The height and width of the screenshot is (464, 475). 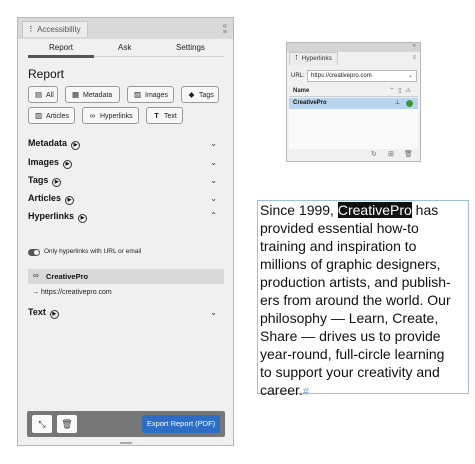 What do you see at coordinates (353, 47) in the screenshot?
I see `panel-titlebar: «` at bounding box center [353, 47].